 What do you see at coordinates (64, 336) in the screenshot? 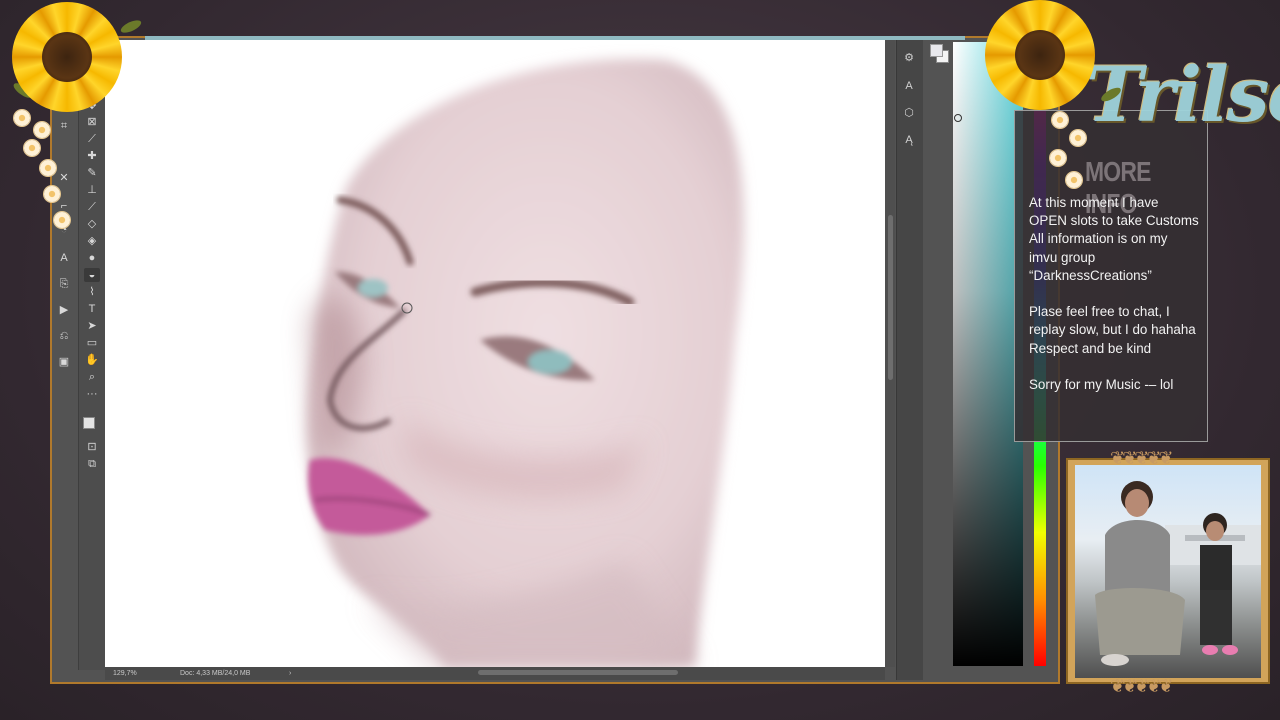
I see `history-icon: ⎌` at bounding box center [64, 336].